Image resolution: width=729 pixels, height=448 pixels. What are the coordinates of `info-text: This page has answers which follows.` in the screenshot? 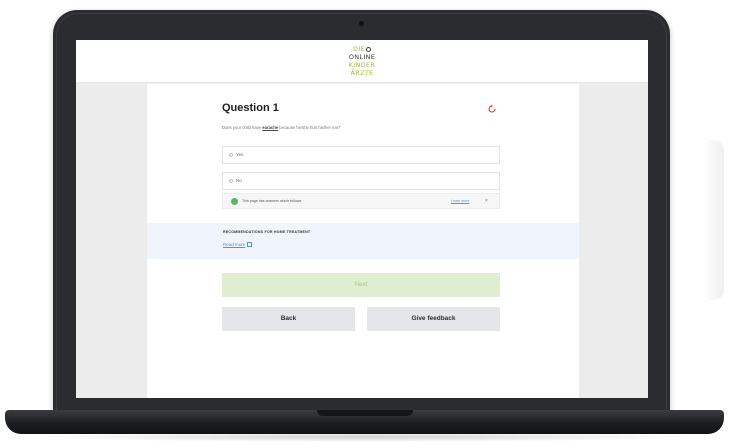 It's located at (272, 201).